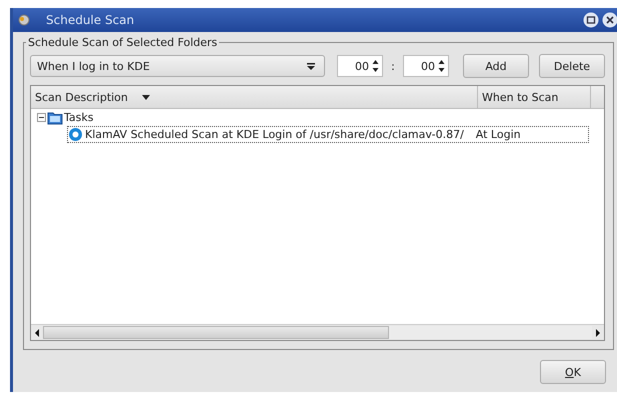 The width and height of the screenshot is (617, 402). Describe the element at coordinates (216, 332) in the screenshot. I see `scrollbar-thumb` at that location.